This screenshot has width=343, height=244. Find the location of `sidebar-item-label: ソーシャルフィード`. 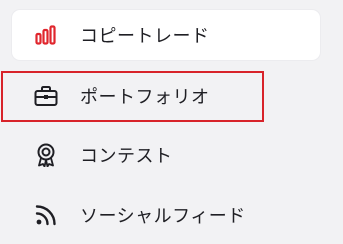

sidebar-item-label: ソーシャルフィード is located at coordinates (163, 216).